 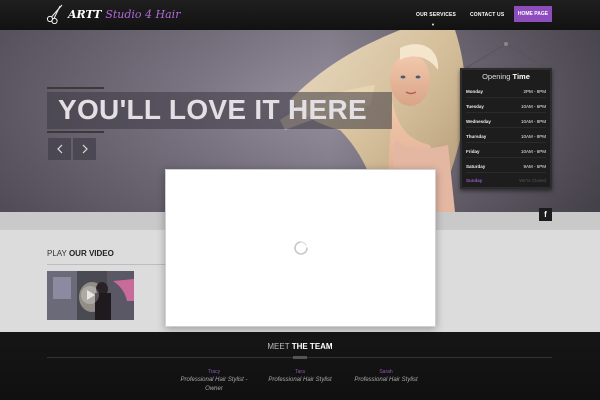 I want to click on opening-day: Sunday, so click(x=474, y=180).